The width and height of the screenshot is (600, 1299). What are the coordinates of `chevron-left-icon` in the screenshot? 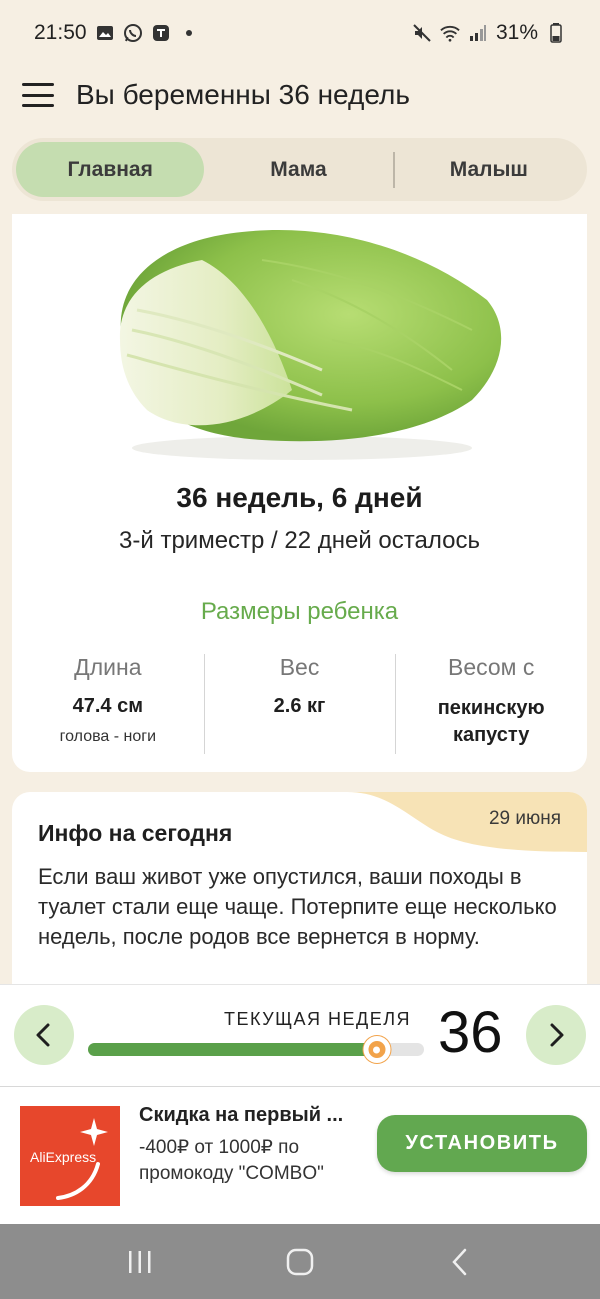 It's located at (43, 1035).